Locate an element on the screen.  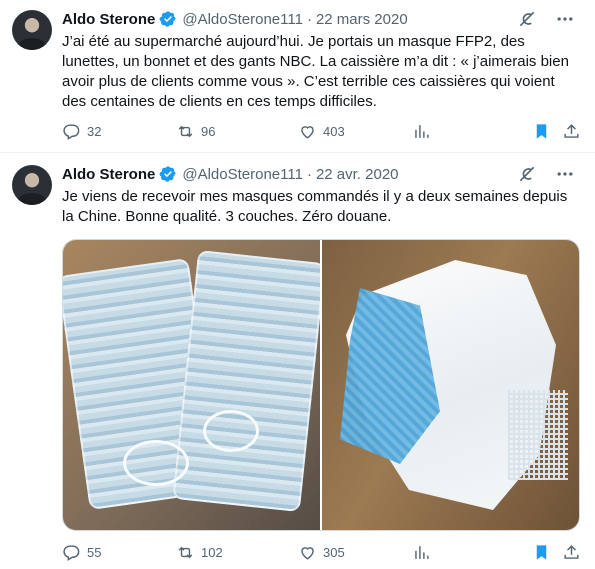
like-button: 403 is located at coordinates (321, 131).